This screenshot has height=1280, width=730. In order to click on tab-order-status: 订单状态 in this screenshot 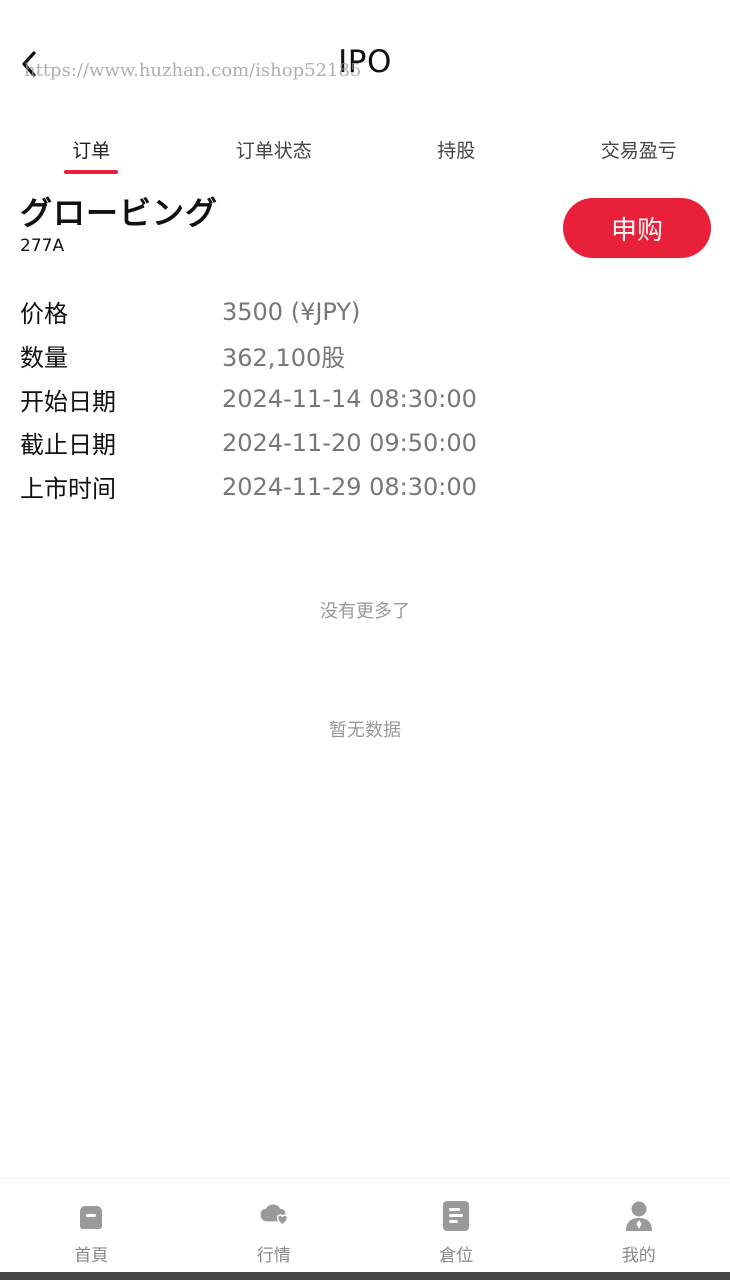, I will do `click(274, 154)`.